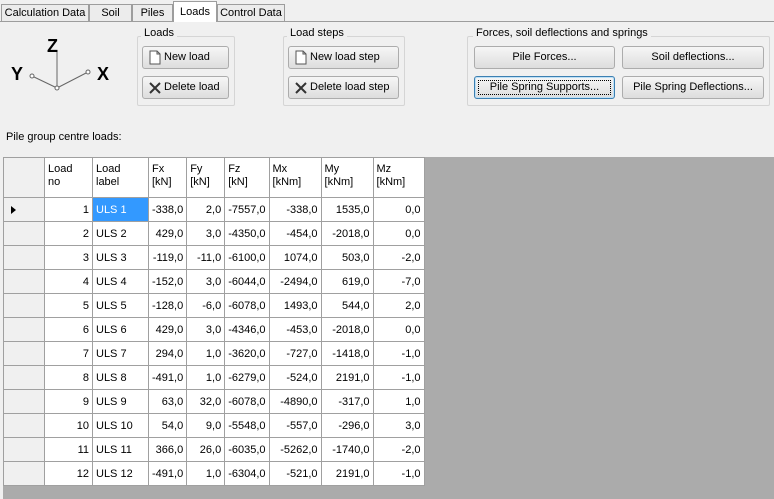 The width and height of the screenshot is (774, 499). I want to click on grid-cell: -6304,0, so click(247, 473).